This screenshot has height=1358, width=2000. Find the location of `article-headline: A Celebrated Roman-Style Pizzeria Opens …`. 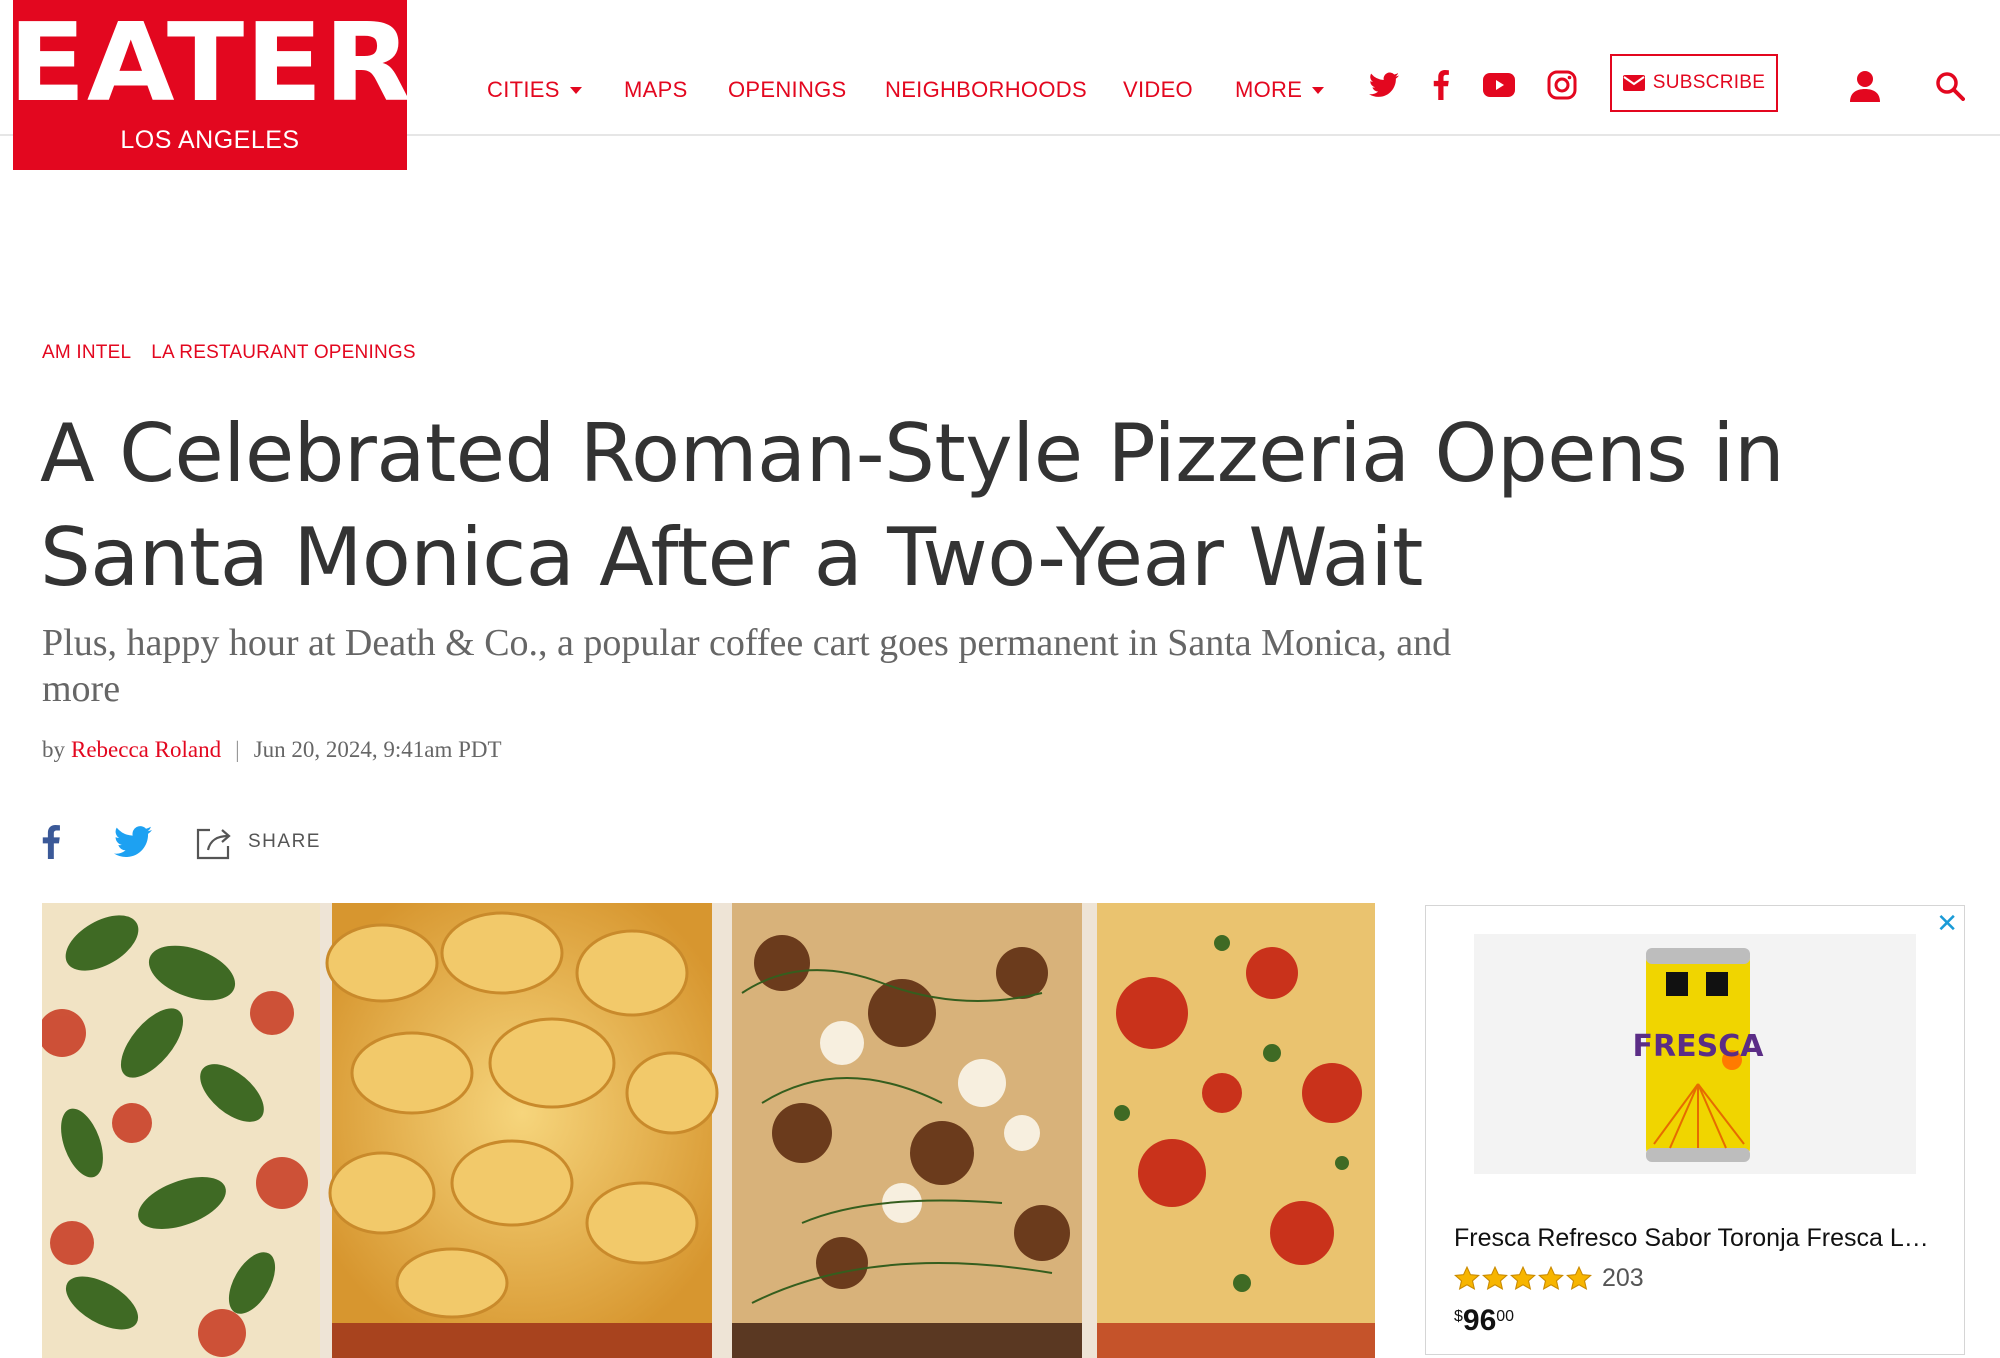

article-headline: A Celebrated Roman-Style Pizzeria Opens … is located at coordinates (912, 505).